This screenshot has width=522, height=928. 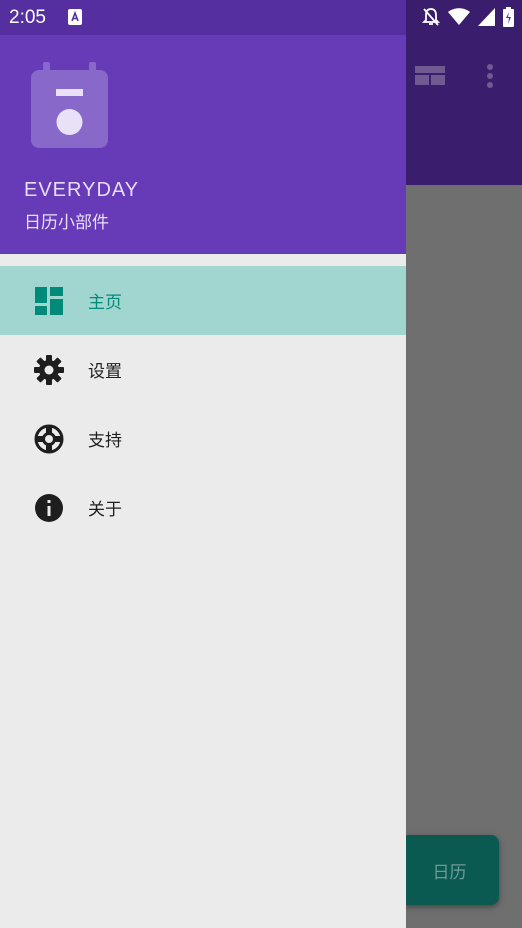 I want to click on font-notification-icon, so click(x=75, y=17).